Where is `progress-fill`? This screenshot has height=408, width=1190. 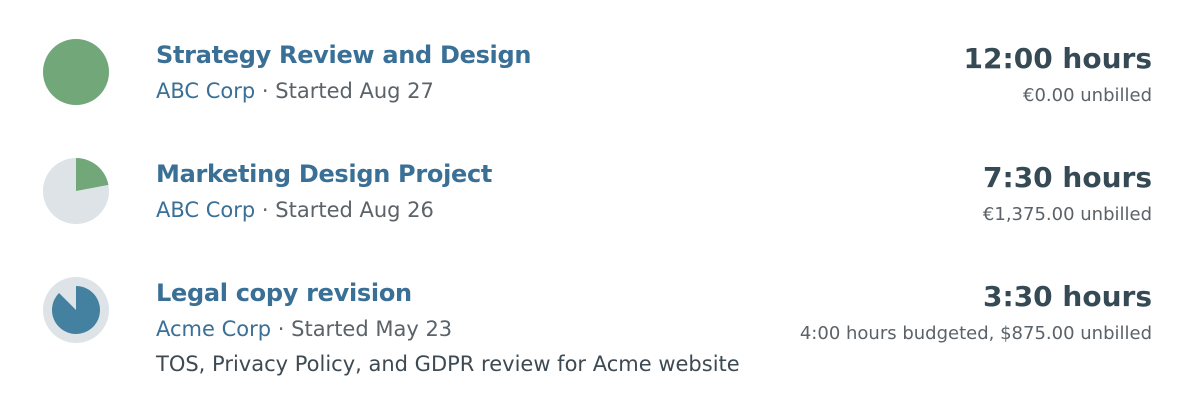
progress-fill is located at coordinates (76, 72).